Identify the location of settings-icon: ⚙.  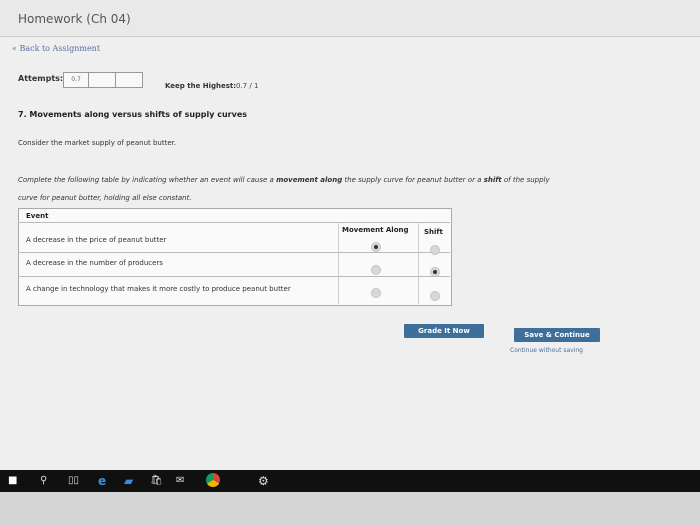
(263, 481).